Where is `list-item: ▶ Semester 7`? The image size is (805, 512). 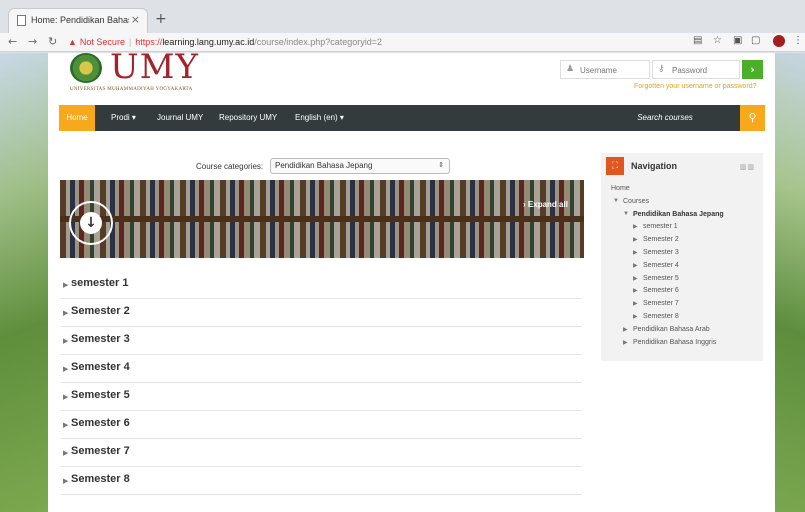
list-item: ▶ Semester 7 is located at coordinates (321, 453).